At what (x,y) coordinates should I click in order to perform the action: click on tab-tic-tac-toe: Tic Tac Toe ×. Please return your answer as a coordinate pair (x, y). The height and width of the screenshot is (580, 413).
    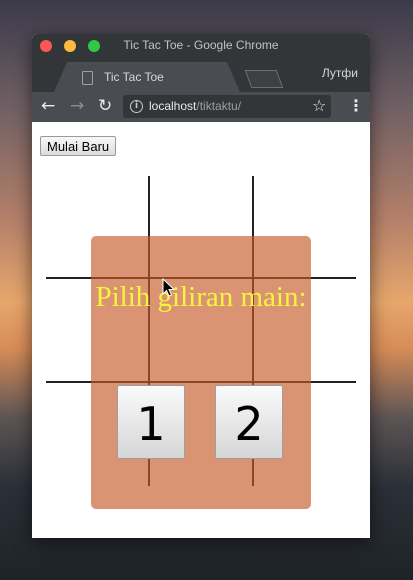
    Looking at the image, I should click on (147, 77).